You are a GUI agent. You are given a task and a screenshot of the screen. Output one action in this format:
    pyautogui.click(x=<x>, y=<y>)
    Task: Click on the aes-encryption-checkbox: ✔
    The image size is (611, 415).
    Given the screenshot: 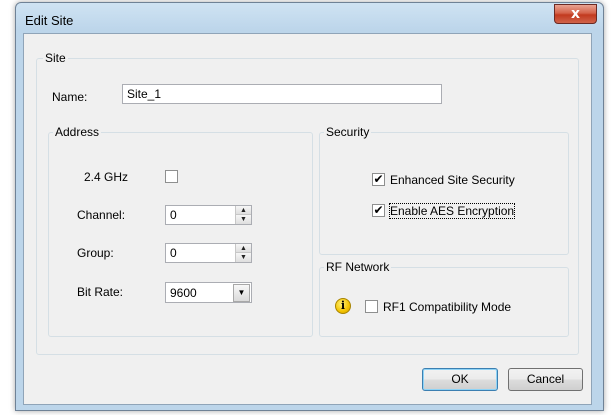 What is the action you would take?
    pyautogui.click(x=378, y=210)
    